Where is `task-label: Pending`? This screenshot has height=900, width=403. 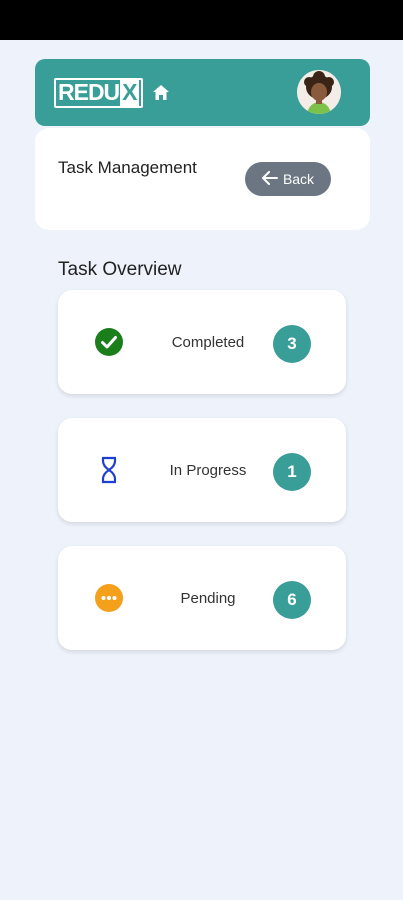 task-label: Pending is located at coordinates (208, 598).